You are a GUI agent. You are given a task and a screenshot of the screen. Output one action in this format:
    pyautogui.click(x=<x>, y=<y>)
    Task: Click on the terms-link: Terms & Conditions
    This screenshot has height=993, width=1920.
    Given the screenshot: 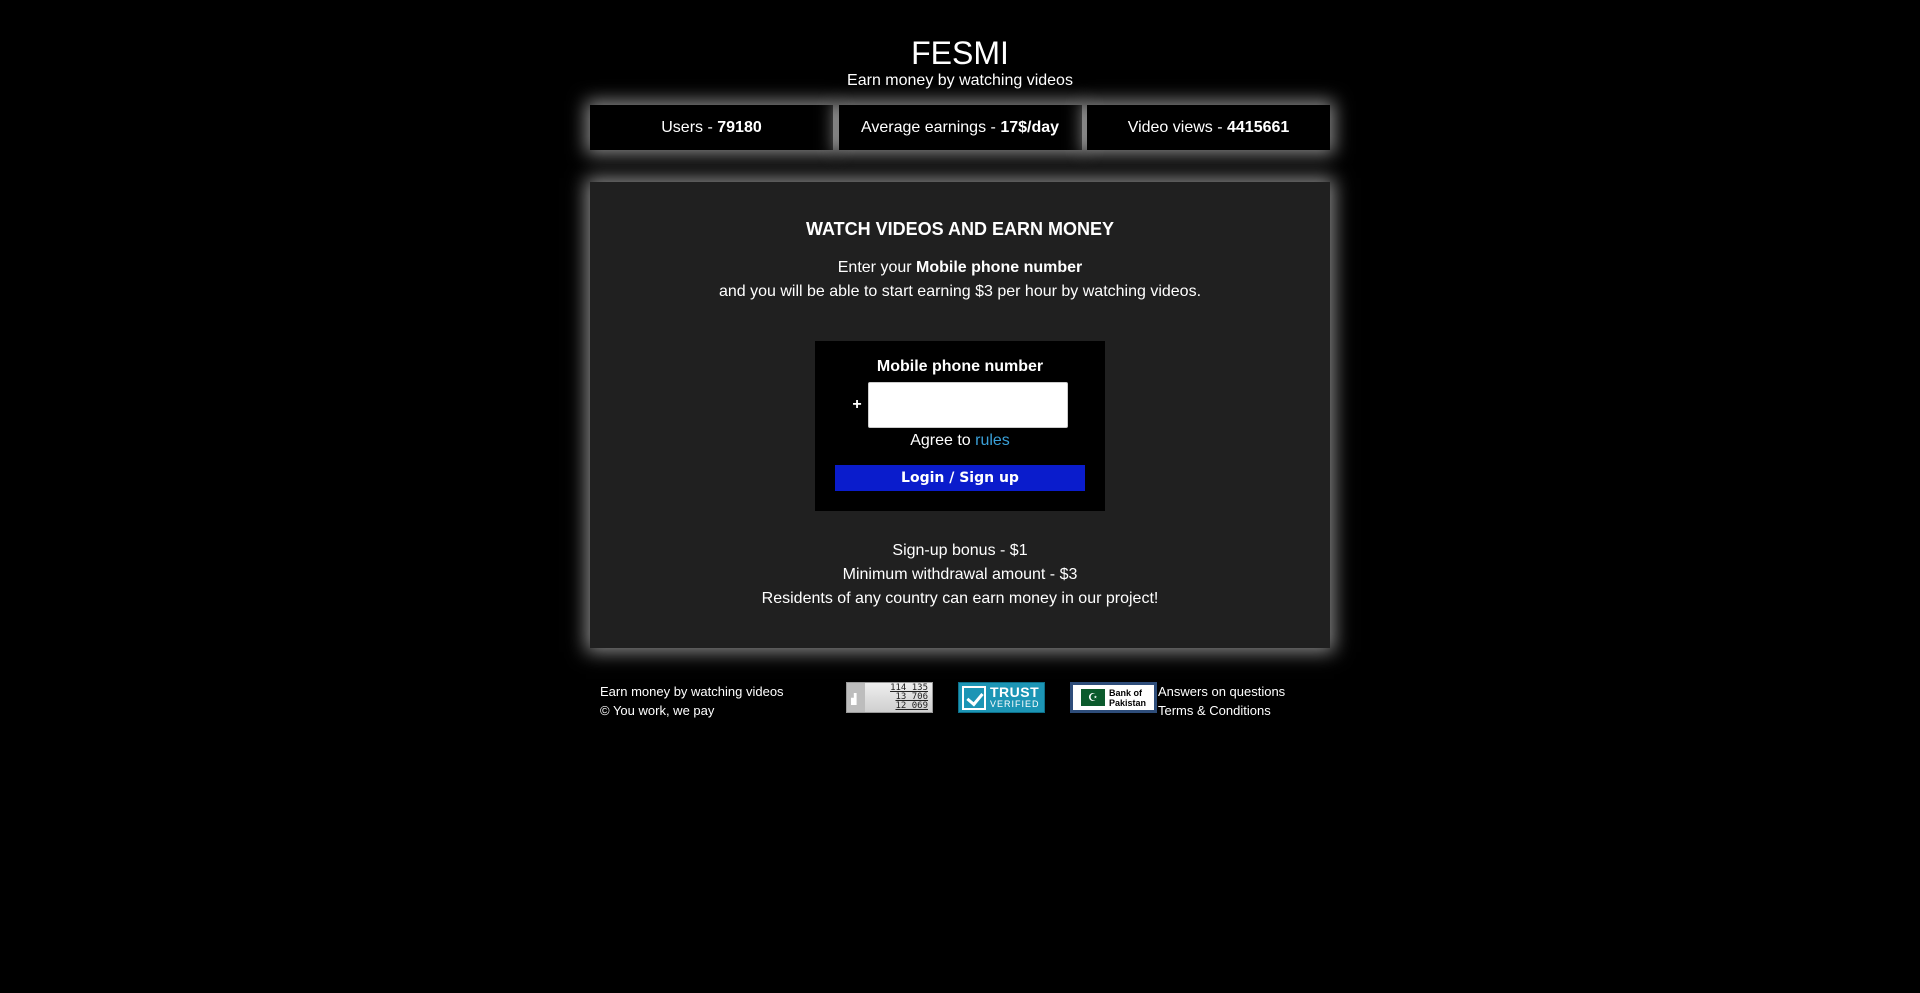 What is the action you would take?
    pyautogui.click(x=1221, y=710)
    